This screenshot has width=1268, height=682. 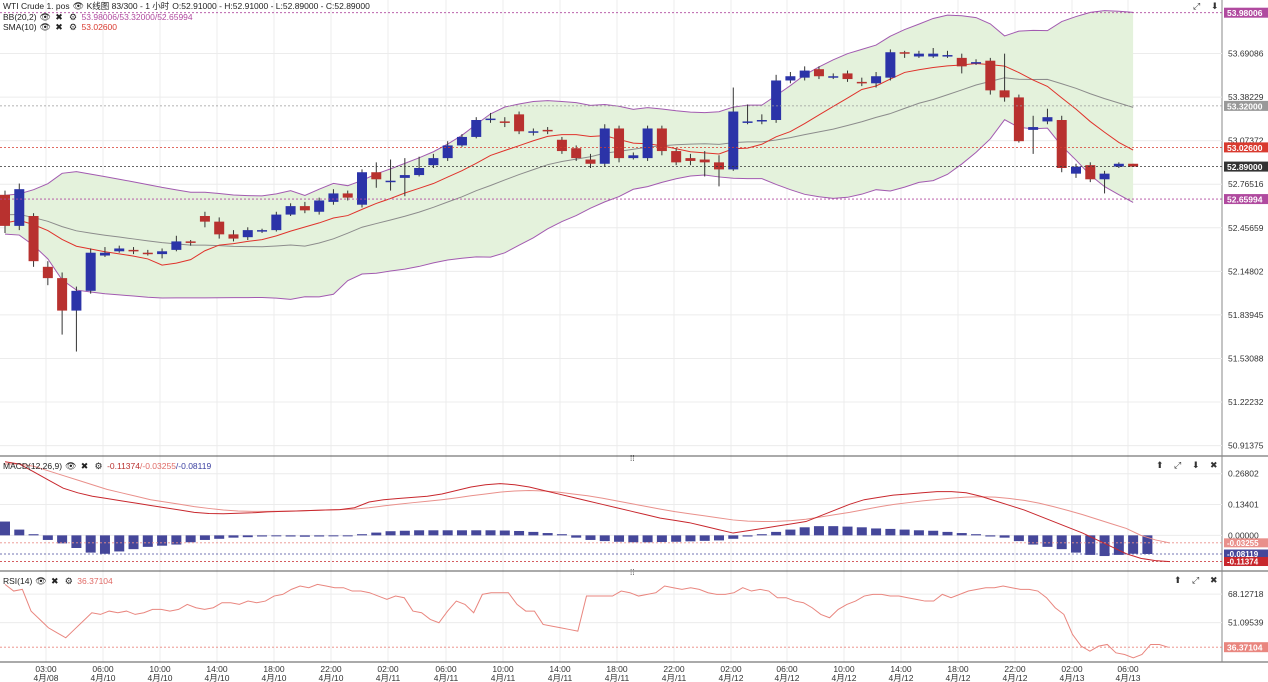 What do you see at coordinates (1245, 13) in the screenshot?
I see `price-label-text: 53.98006` at bounding box center [1245, 13].